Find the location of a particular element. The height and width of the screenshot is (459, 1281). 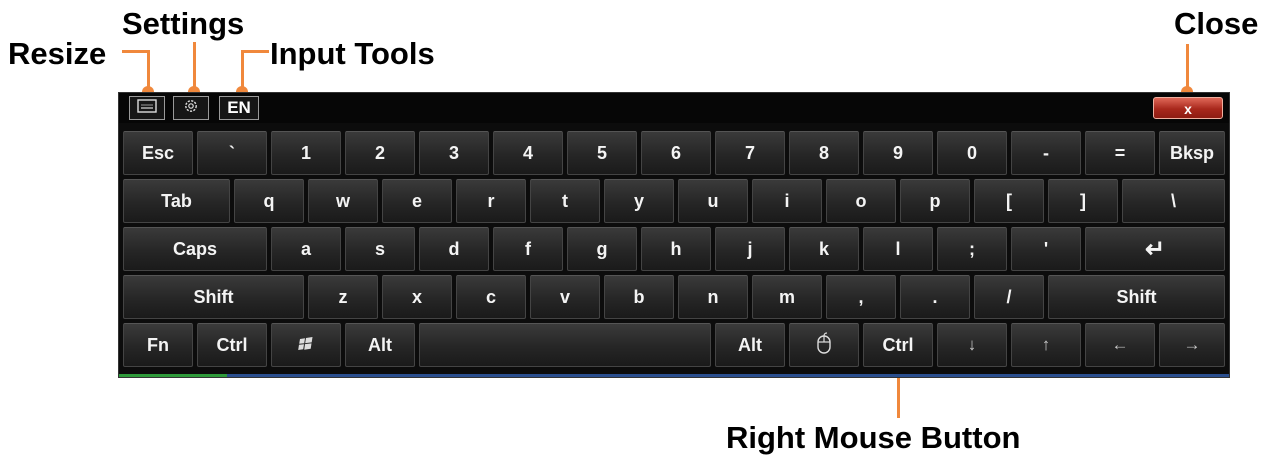

key-9: 9 is located at coordinates (898, 153).